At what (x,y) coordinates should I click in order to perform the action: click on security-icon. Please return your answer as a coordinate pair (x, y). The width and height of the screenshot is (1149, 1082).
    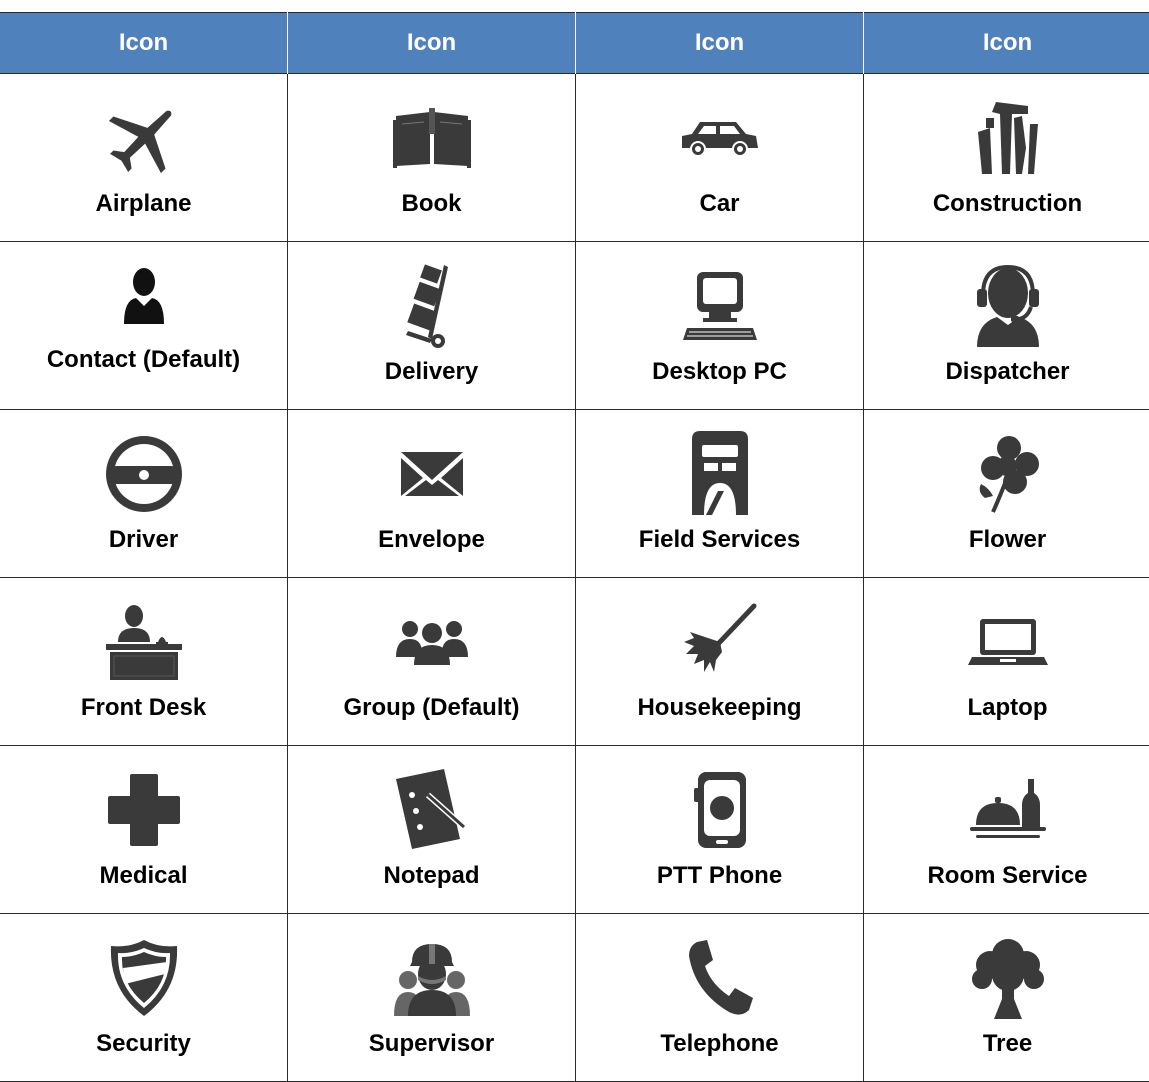
    Looking at the image, I should click on (144, 978).